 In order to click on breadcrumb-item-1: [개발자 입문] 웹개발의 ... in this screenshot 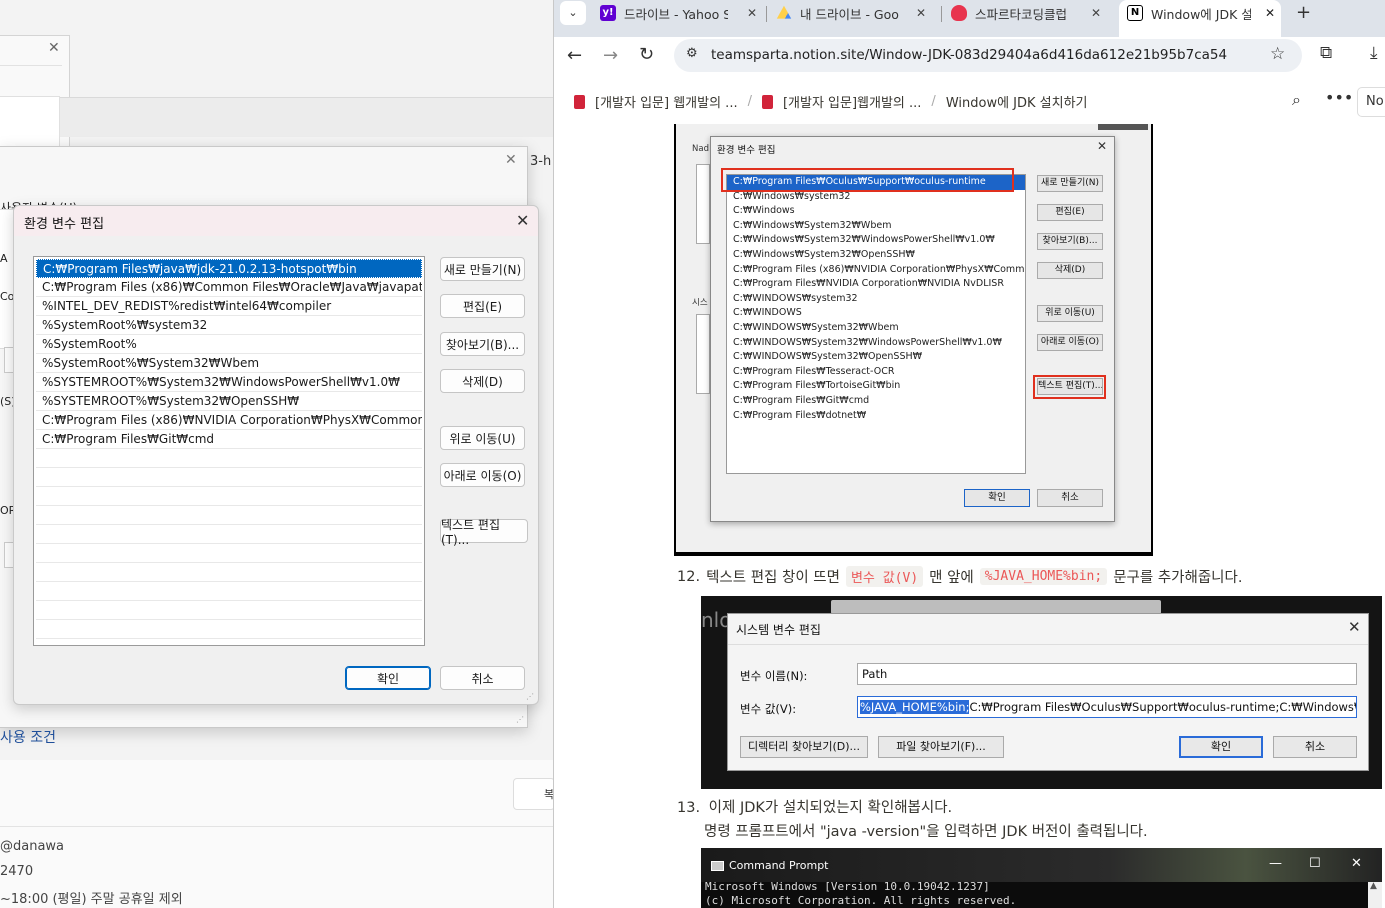, I will do `click(666, 101)`.